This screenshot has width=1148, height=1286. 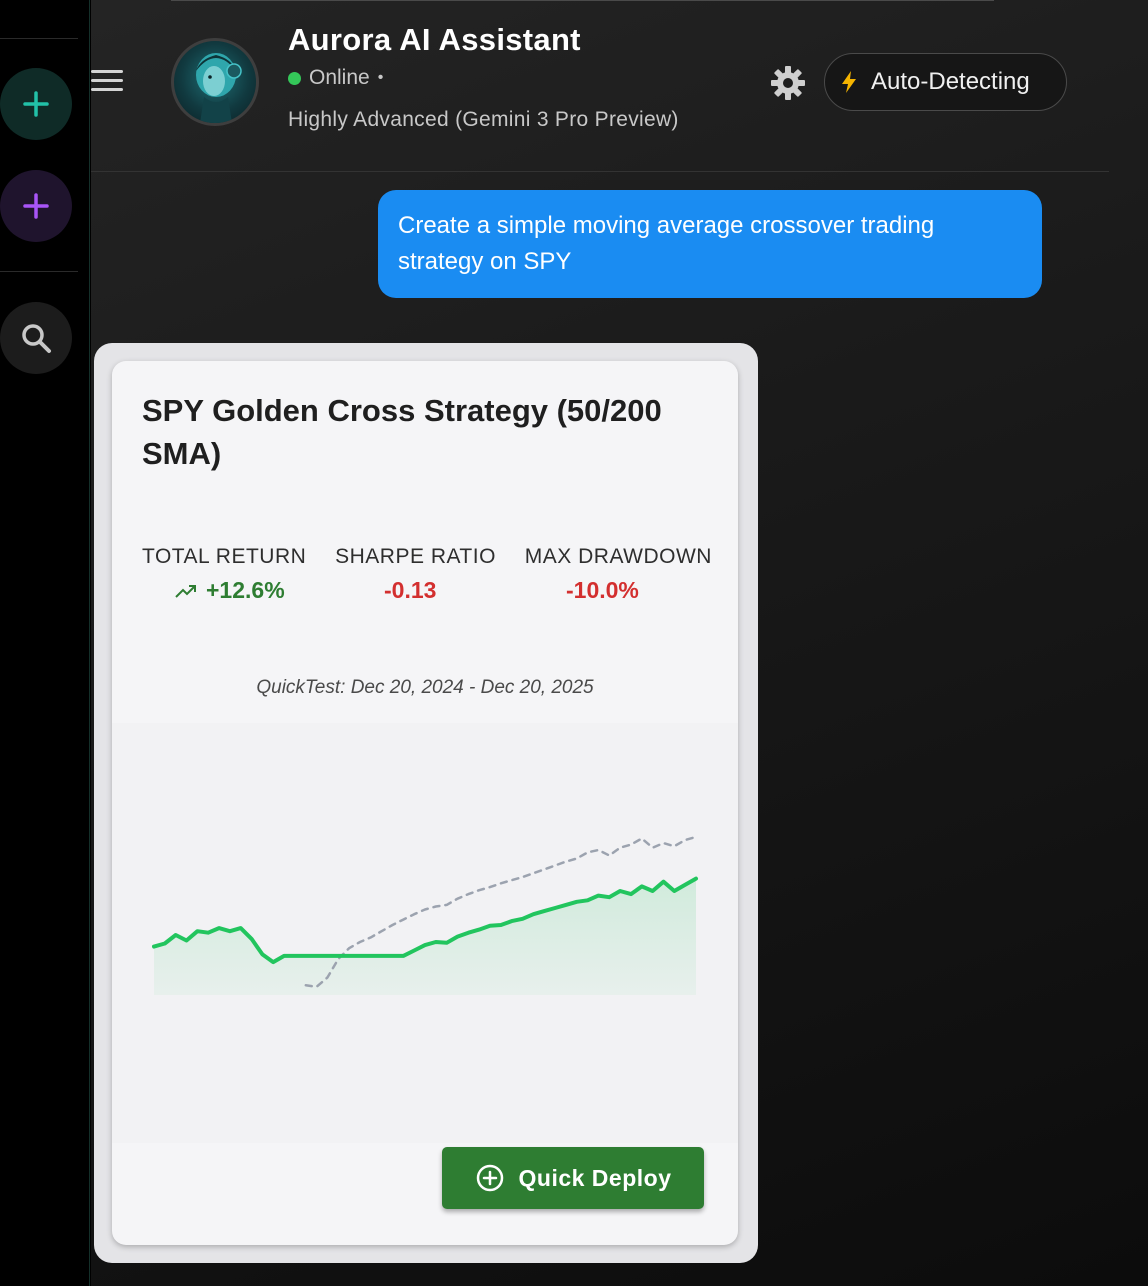 I want to click on online-dot-icon, so click(x=294, y=78).